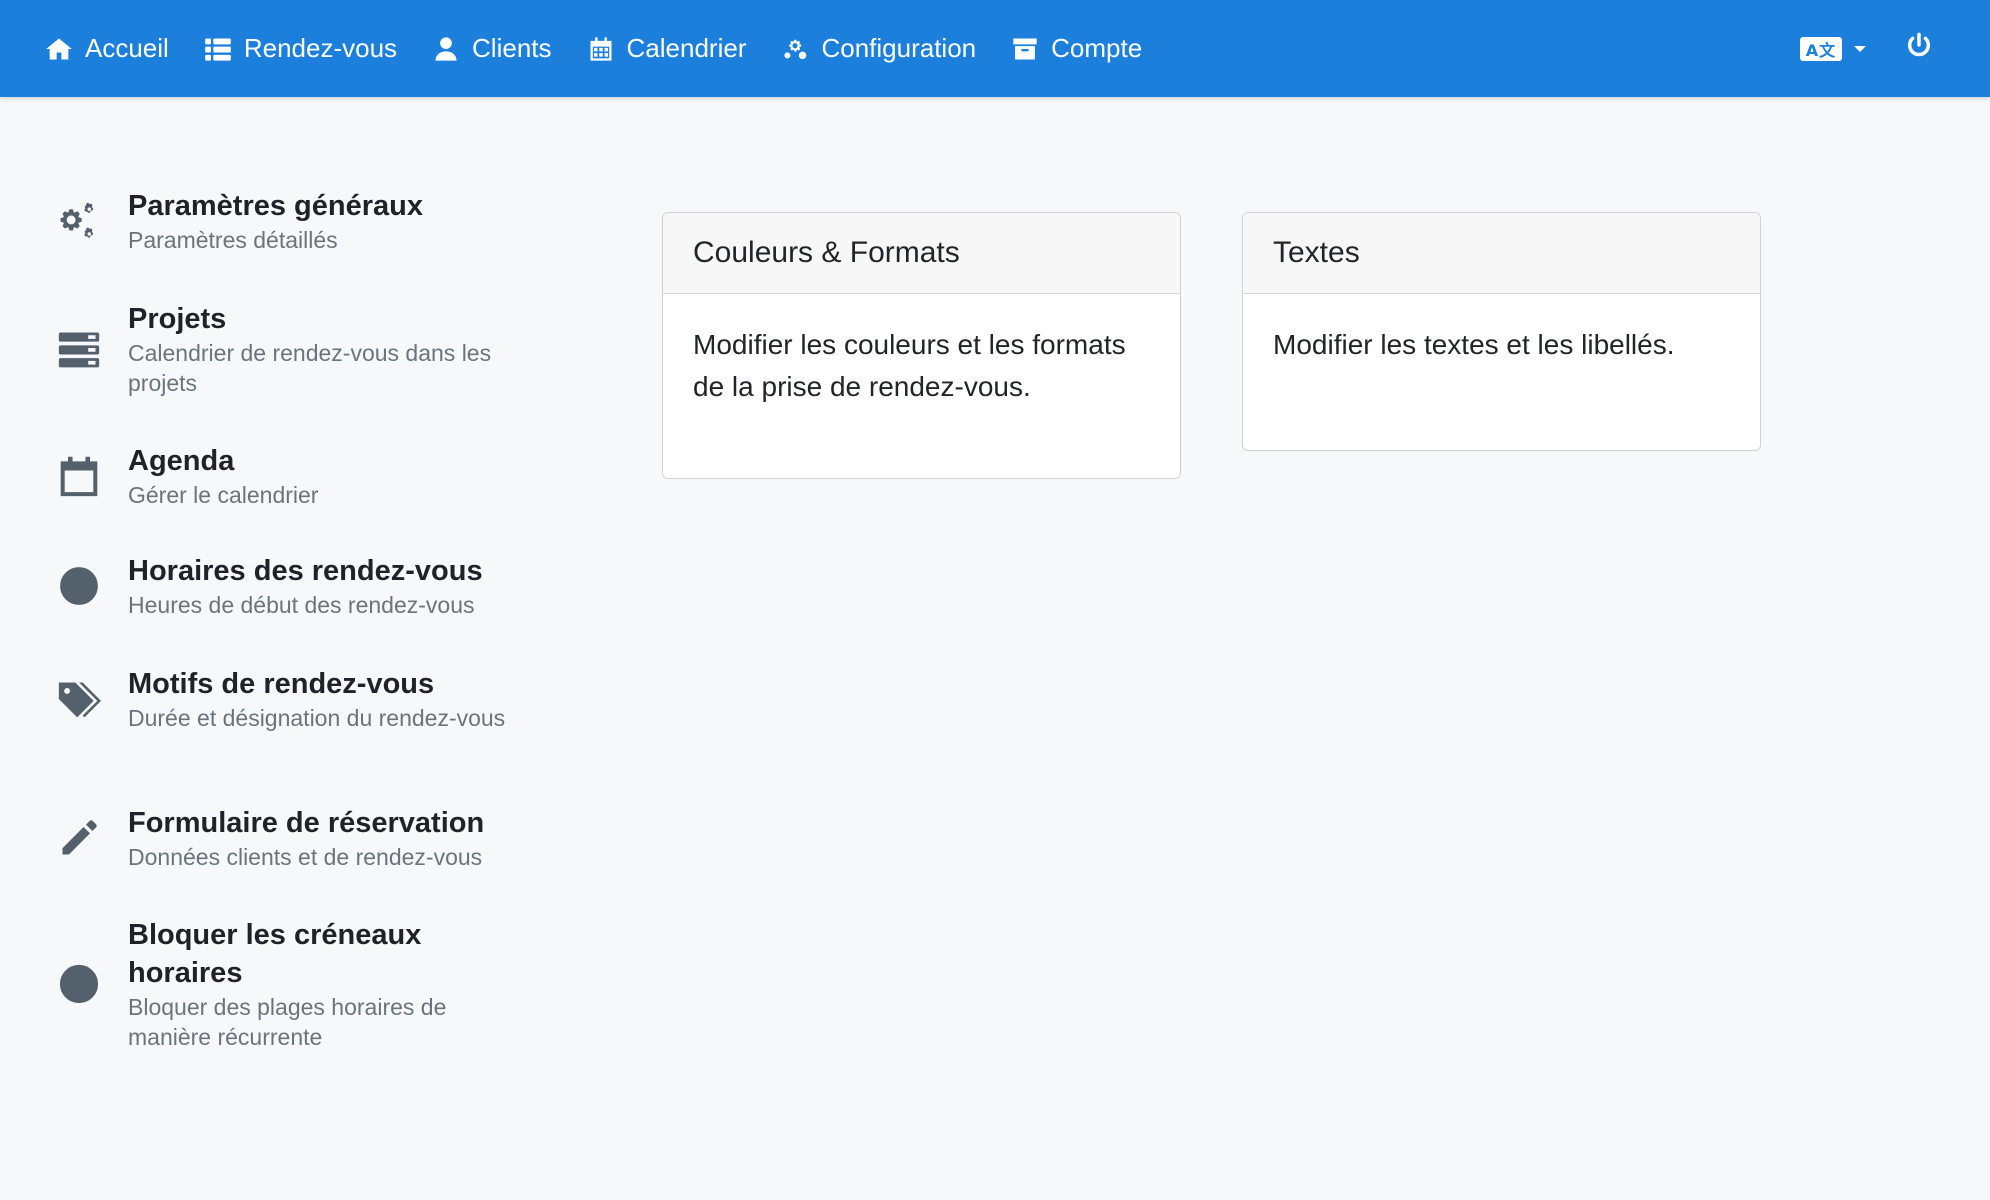 The image size is (1990, 1200). What do you see at coordinates (1025, 49) in the screenshot?
I see `archive-icon` at bounding box center [1025, 49].